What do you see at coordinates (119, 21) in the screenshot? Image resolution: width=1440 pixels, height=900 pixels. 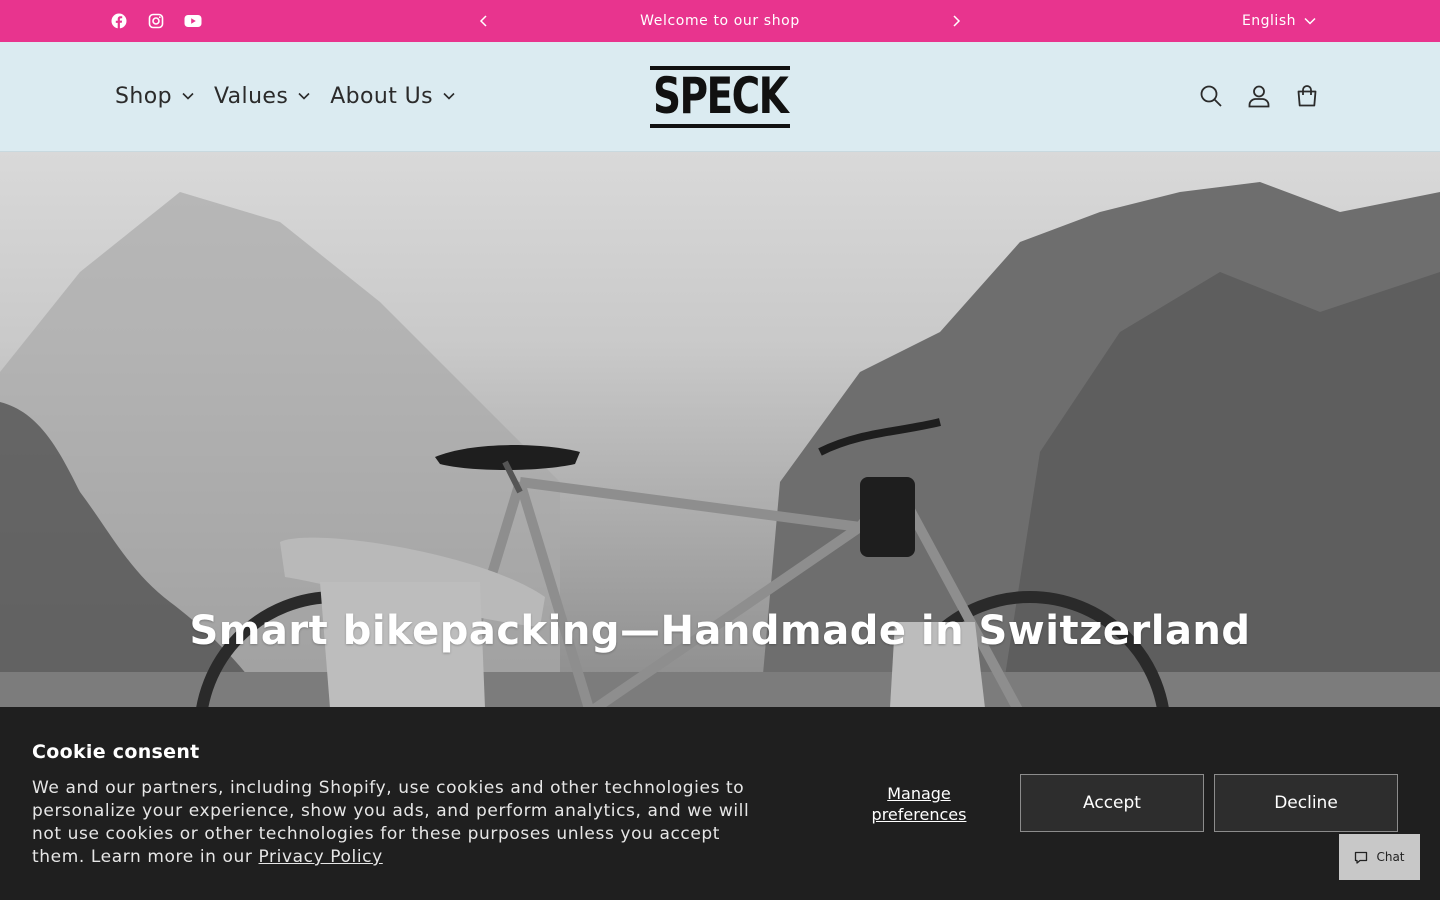 I see `facebook-icon` at bounding box center [119, 21].